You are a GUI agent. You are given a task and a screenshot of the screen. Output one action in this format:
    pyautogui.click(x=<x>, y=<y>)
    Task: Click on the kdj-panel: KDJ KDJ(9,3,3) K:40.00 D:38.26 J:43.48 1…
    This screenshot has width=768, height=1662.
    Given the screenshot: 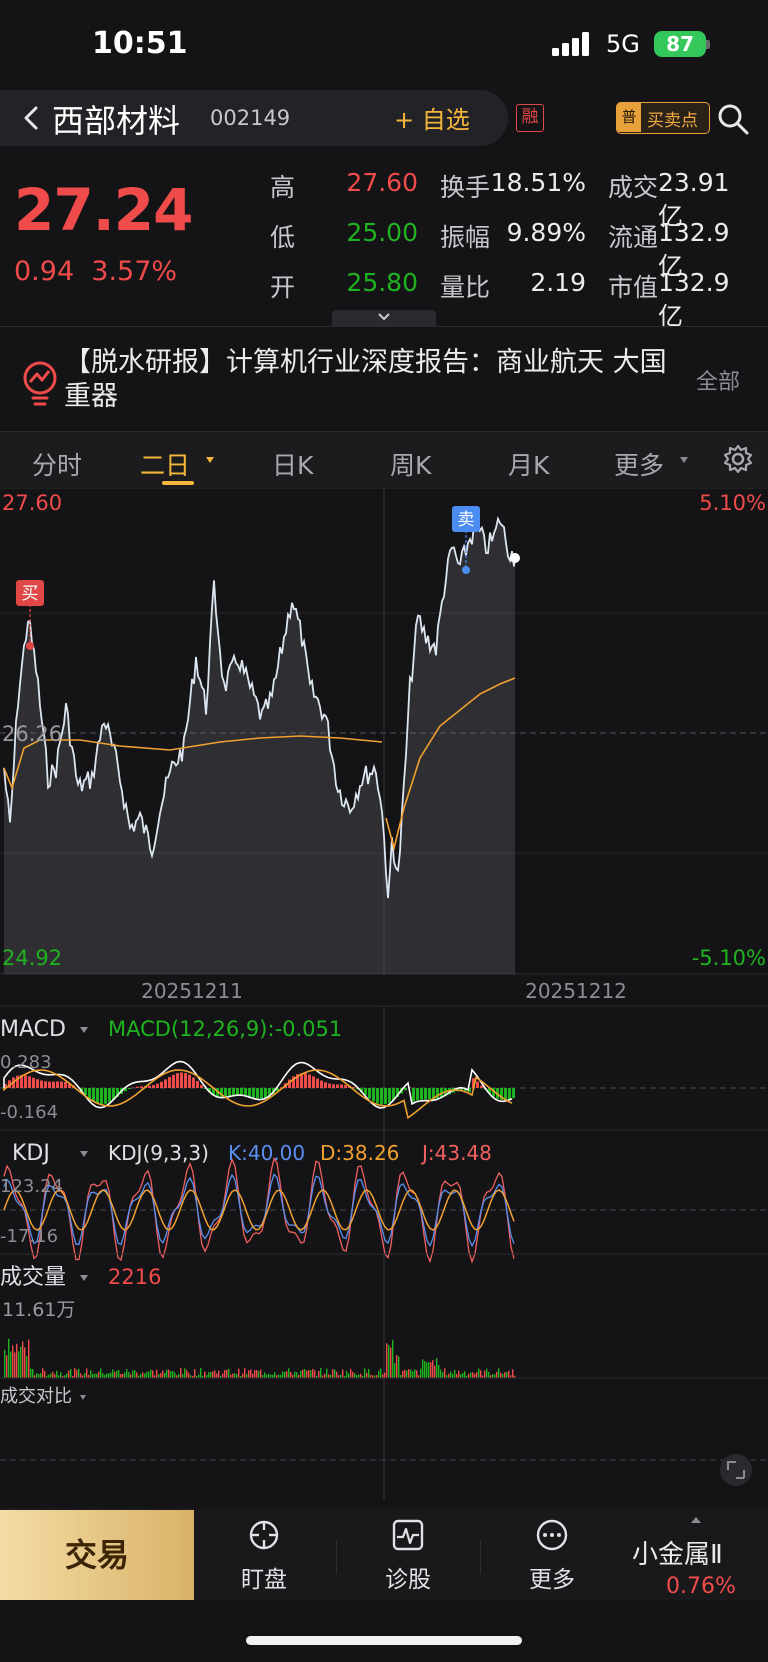 What is the action you would take?
    pyautogui.click(x=384, y=1196)
    